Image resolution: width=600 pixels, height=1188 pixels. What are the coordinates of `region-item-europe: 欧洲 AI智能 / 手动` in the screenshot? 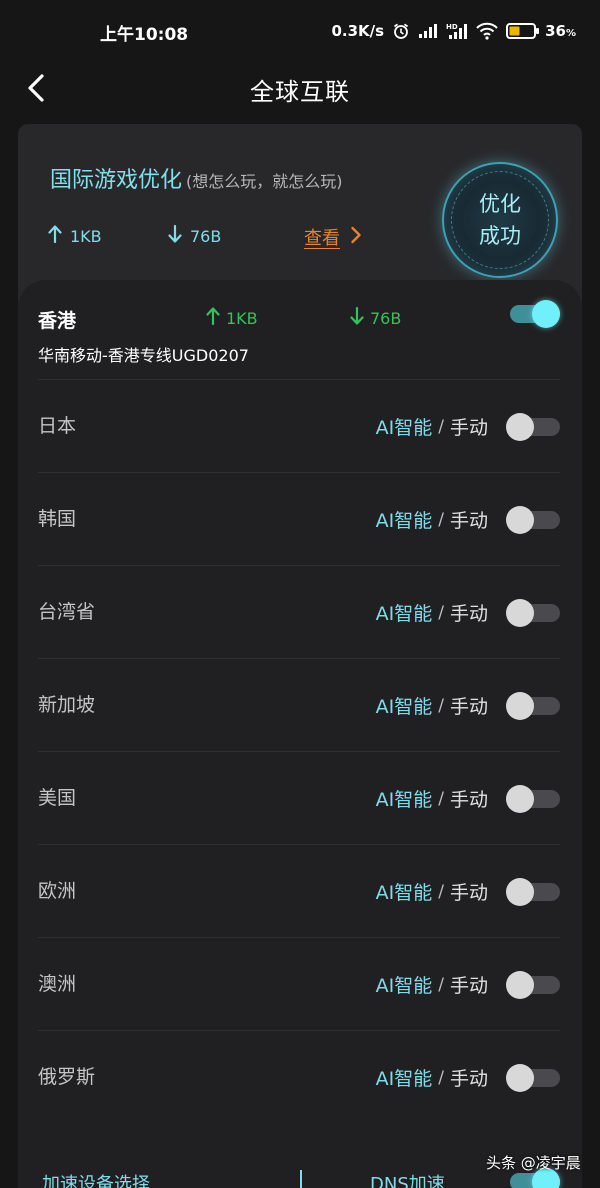 It's located at (299, 891).